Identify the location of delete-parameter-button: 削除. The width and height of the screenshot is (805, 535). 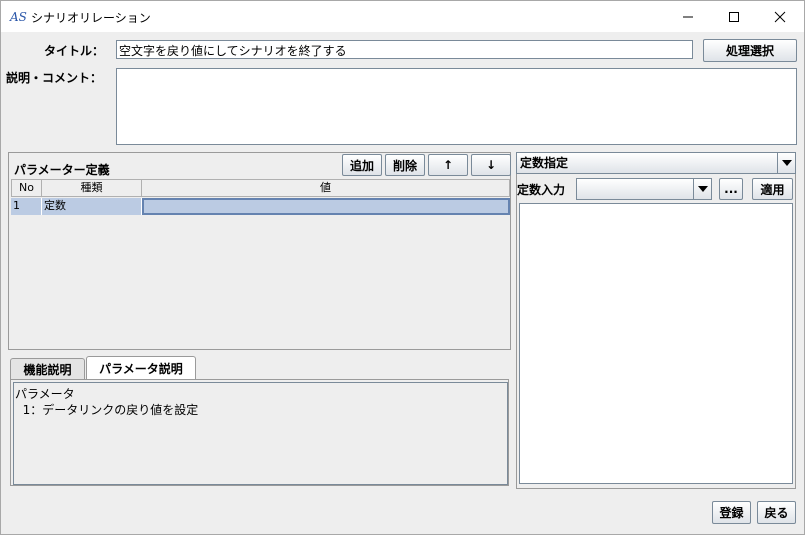
(405, 165).